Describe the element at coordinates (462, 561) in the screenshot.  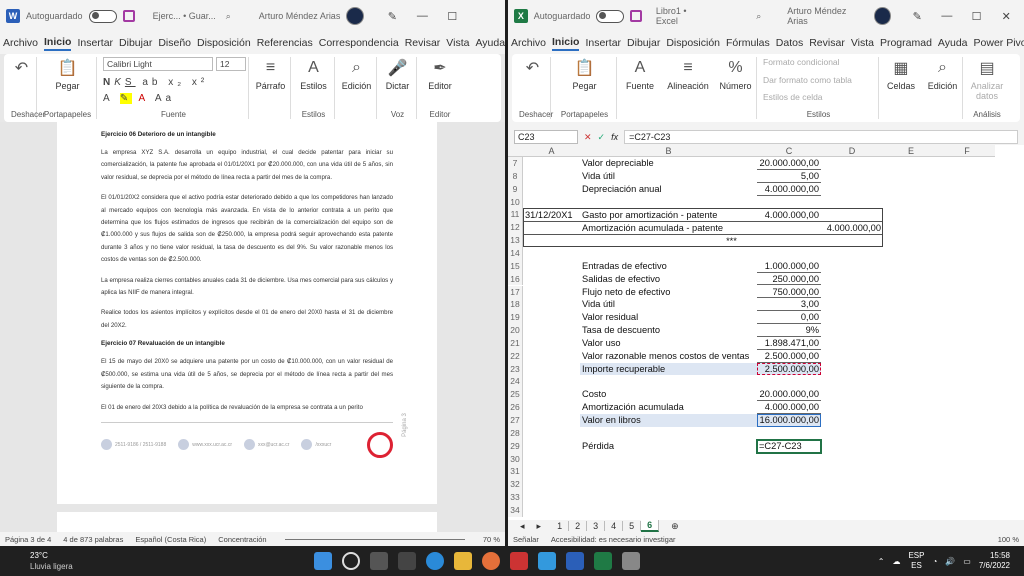
I see `file-explorer-icon` at that location.